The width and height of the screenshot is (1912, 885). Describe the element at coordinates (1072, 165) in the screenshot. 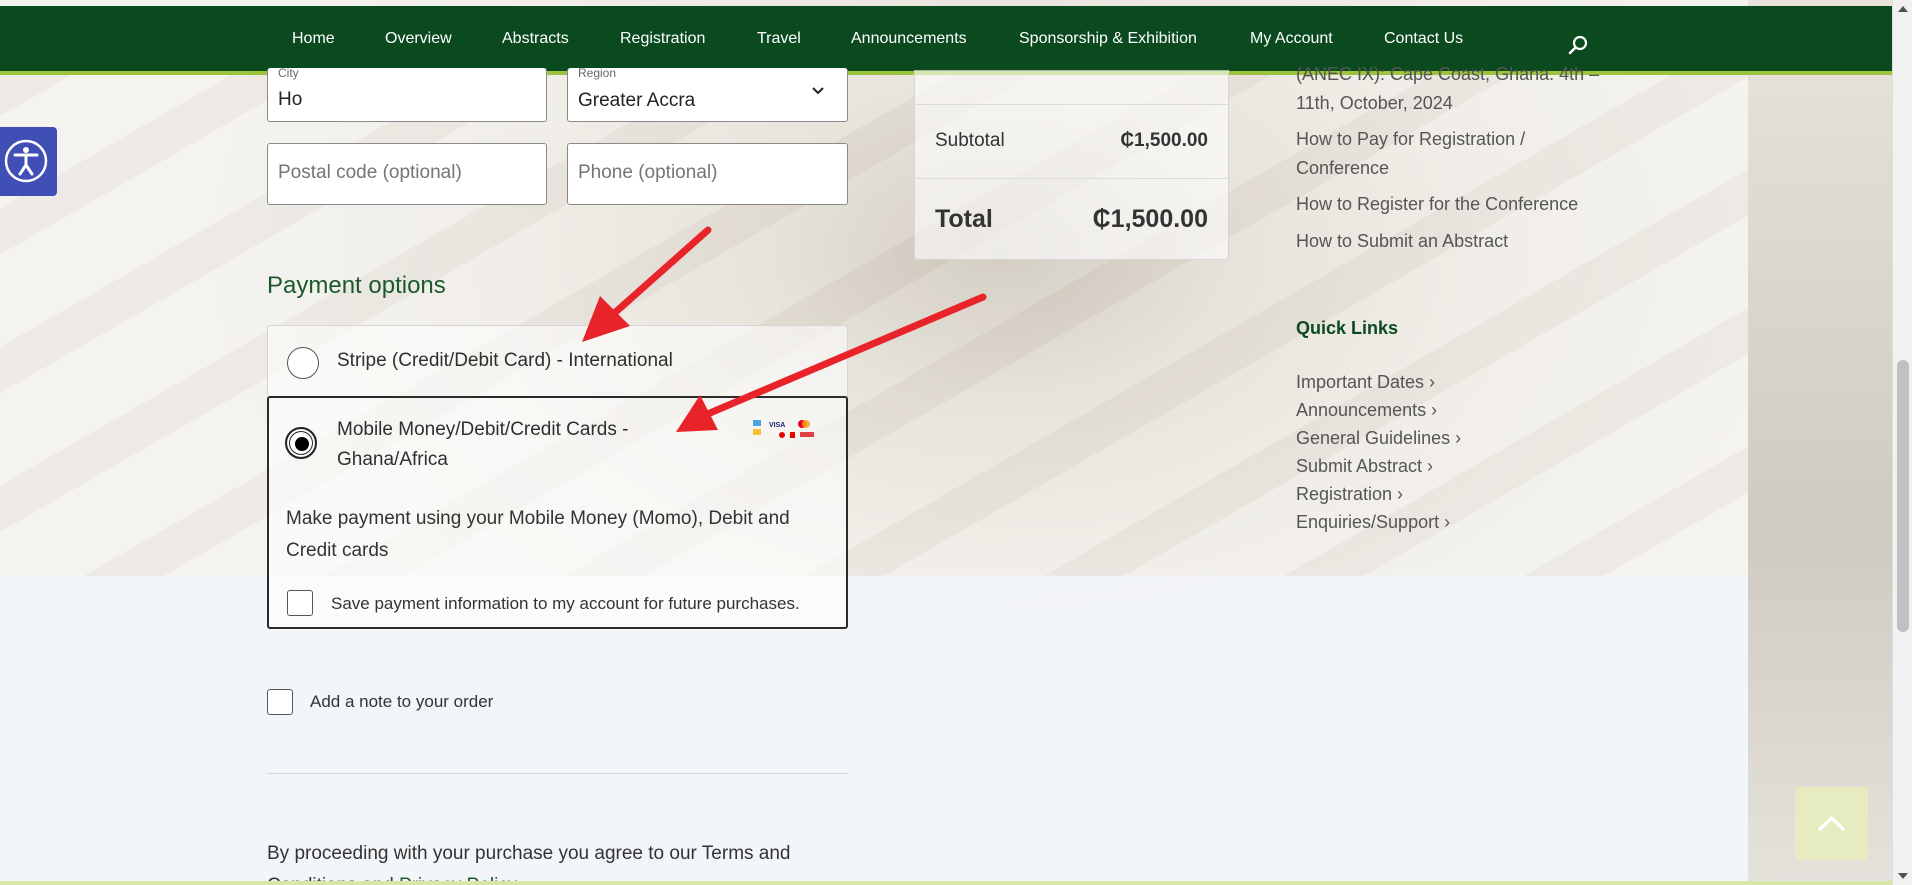

I see `order-summary: Subtotal ₵1,500.00 Total ₵1,500.00` at that location.